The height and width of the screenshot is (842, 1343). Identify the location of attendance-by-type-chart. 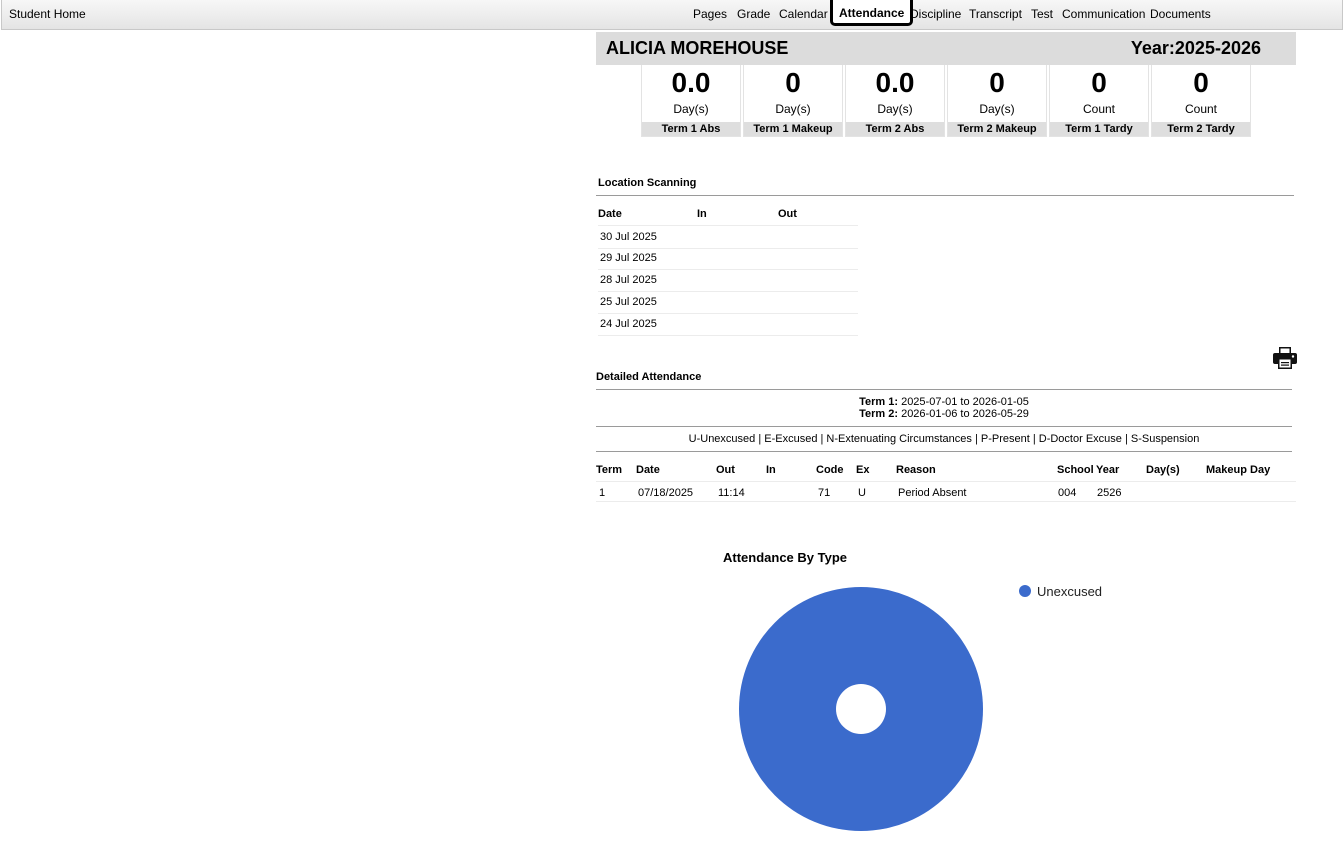
(861, 709).